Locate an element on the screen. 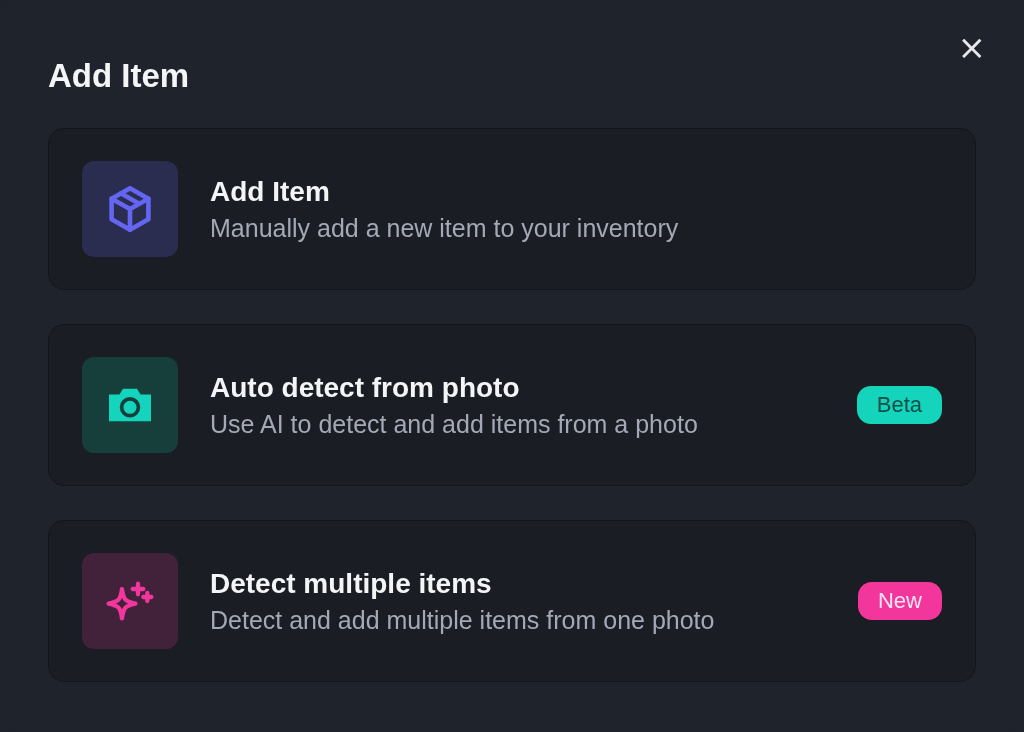 This screenshot has width=1024, height=732. option-title: Auto detect from photo is located at coordinates (365, 387).